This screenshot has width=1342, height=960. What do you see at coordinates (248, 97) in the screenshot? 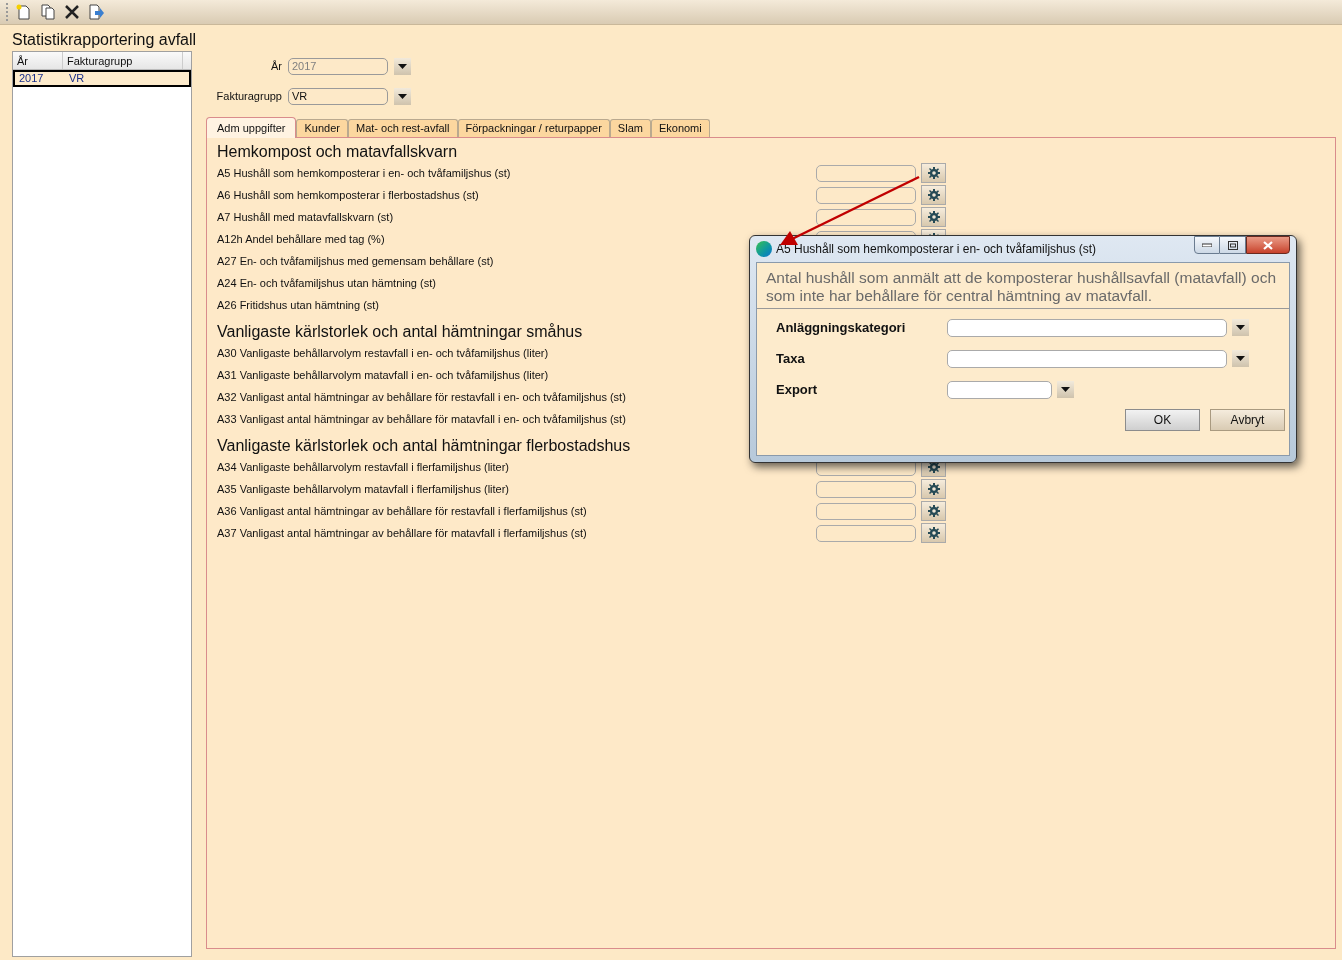
I see `field-label: Fakturagrupp` at bounding box center [248, 97].